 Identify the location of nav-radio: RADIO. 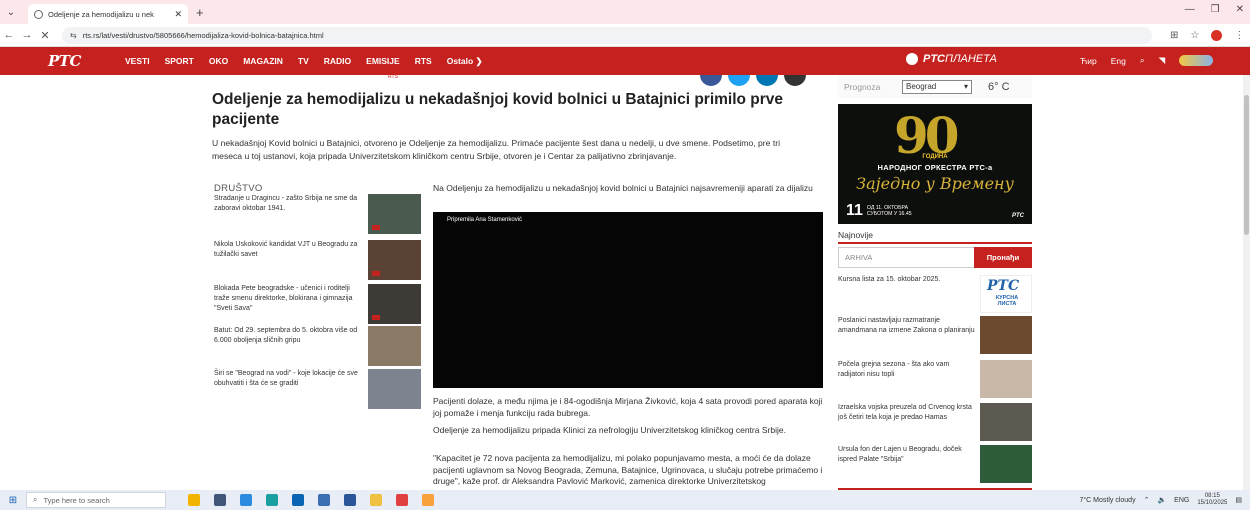
(337, 61).